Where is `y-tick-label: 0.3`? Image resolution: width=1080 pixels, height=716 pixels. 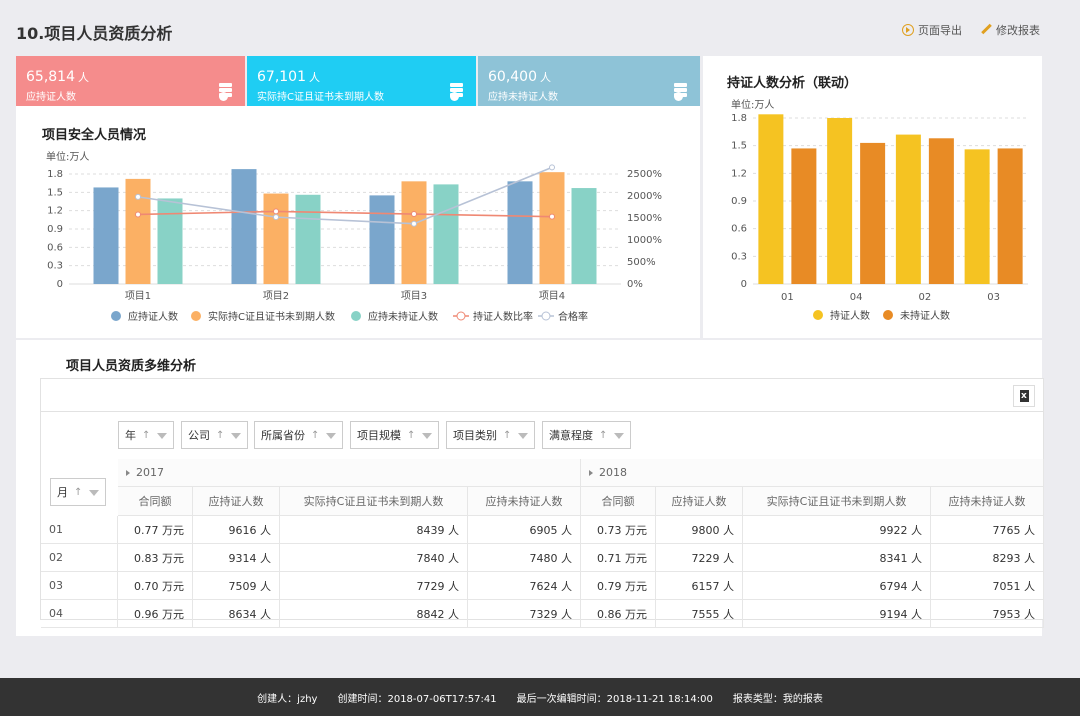
y-tick-label: 0.3 is located at coordinates (55, 266).